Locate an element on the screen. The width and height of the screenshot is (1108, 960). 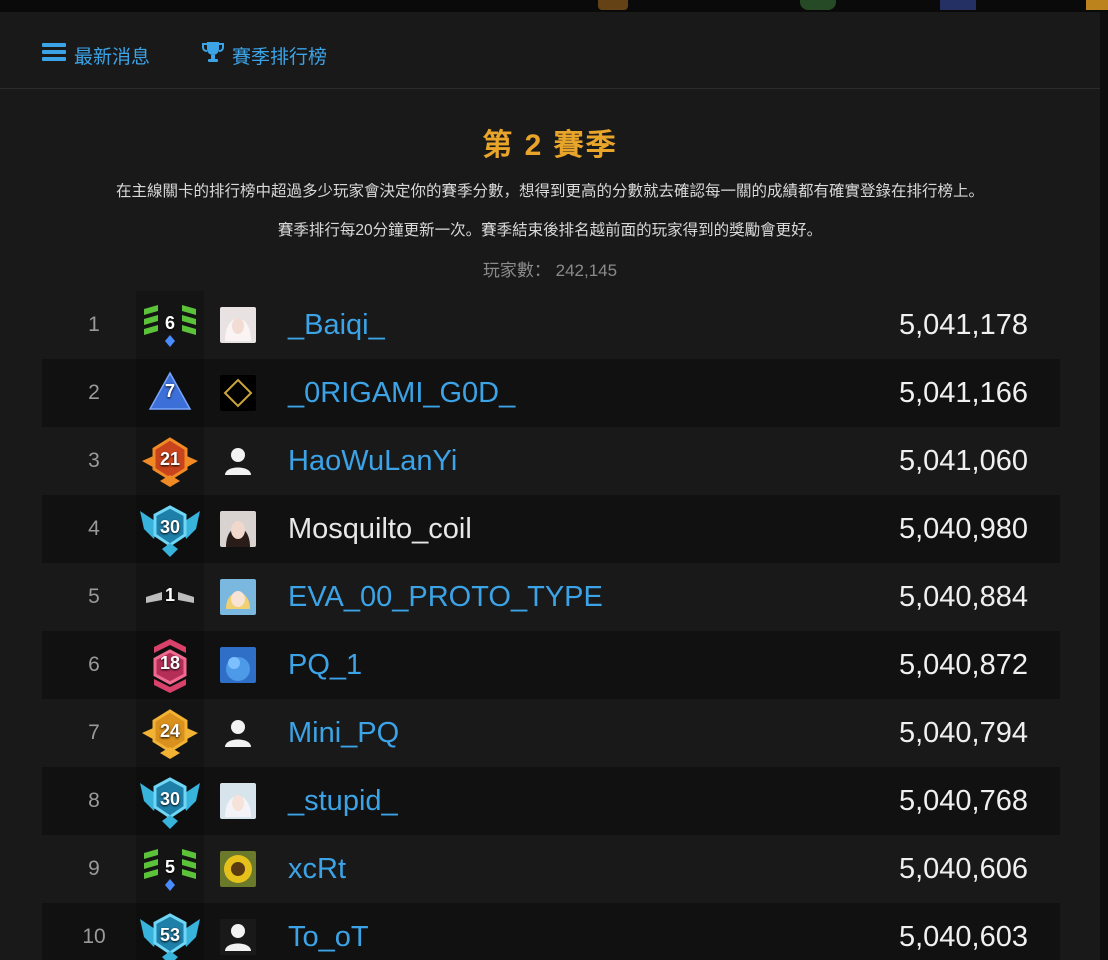
player-count-label: 玩家數： is located at coordinates (516, 270).